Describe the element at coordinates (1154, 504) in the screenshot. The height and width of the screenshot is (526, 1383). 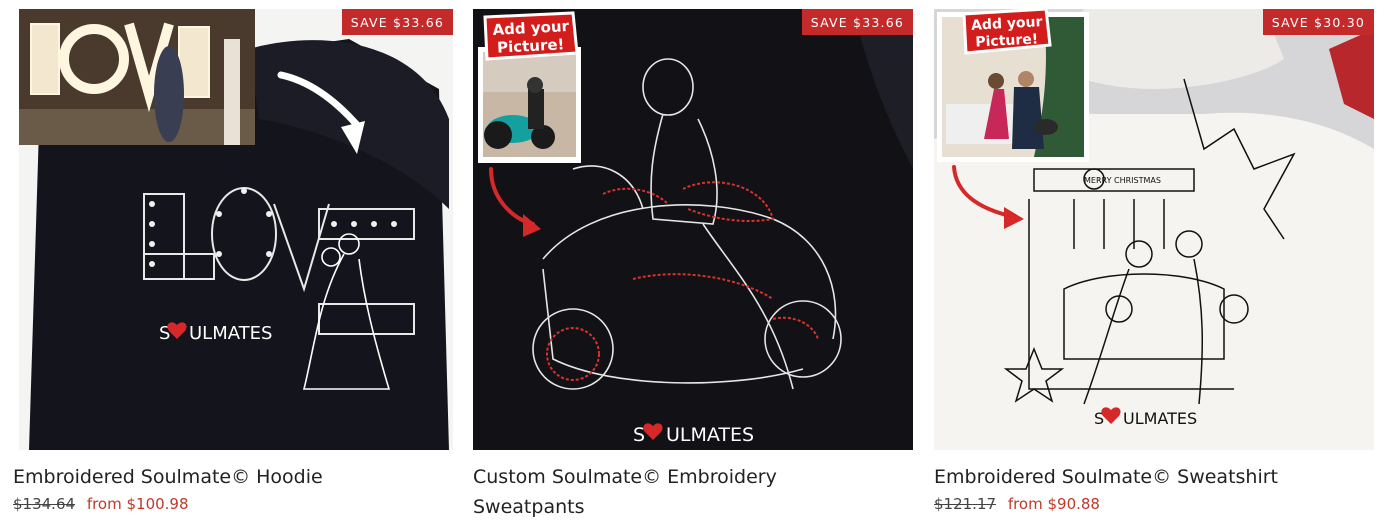
I see `price-row: $121.17 from $90.88` at that location.